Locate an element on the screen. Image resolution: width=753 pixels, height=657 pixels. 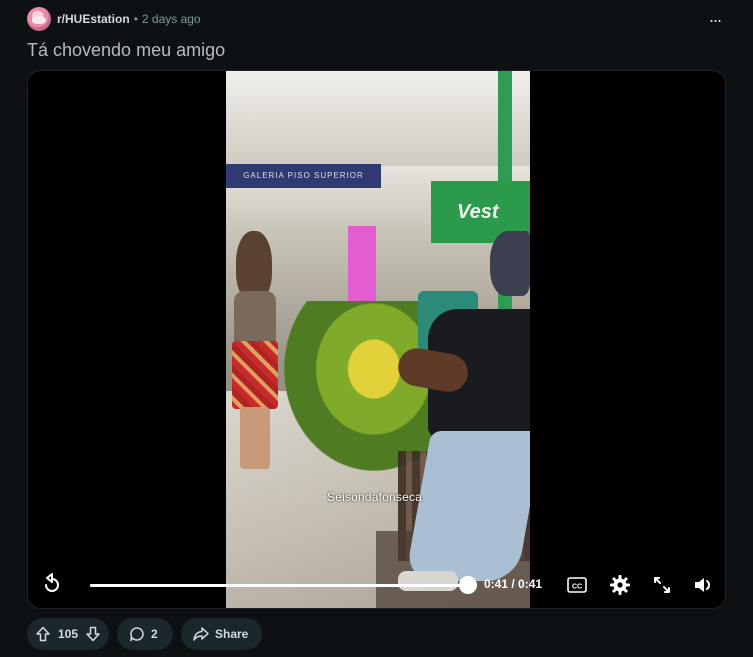
svg-text: CC is located at coordinates (577, 587).